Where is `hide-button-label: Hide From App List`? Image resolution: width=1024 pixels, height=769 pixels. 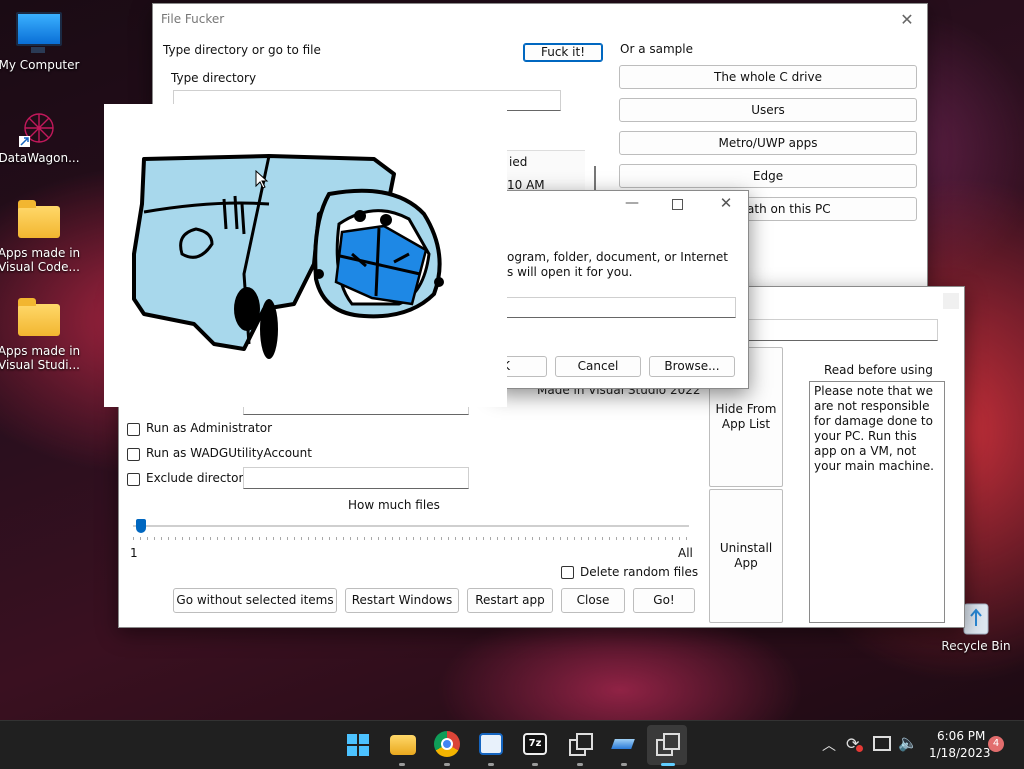 hide-button-label: Hide From App List is located at coordinates (746, 416).